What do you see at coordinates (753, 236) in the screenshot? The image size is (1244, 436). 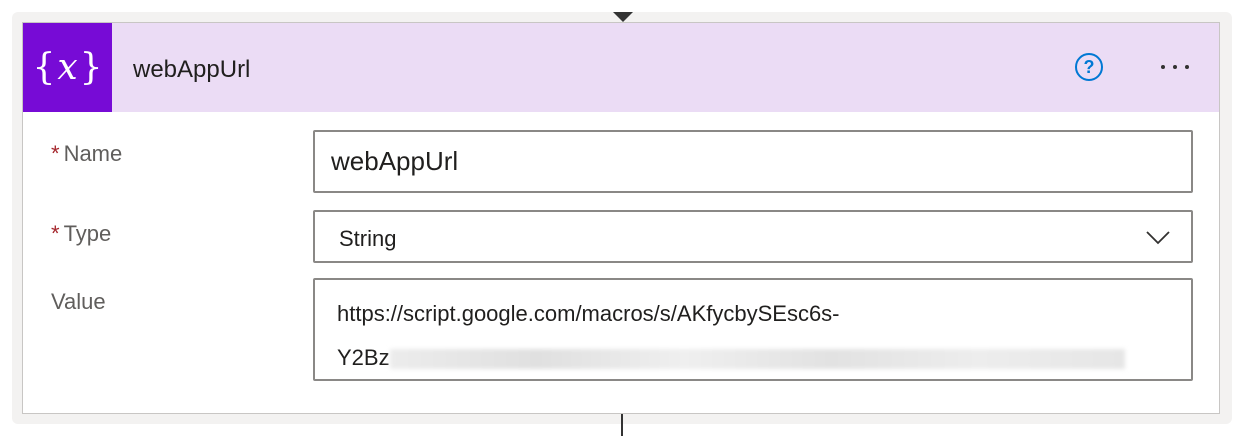 I see `type-dropdown: String` at bounding box center [753, 236].